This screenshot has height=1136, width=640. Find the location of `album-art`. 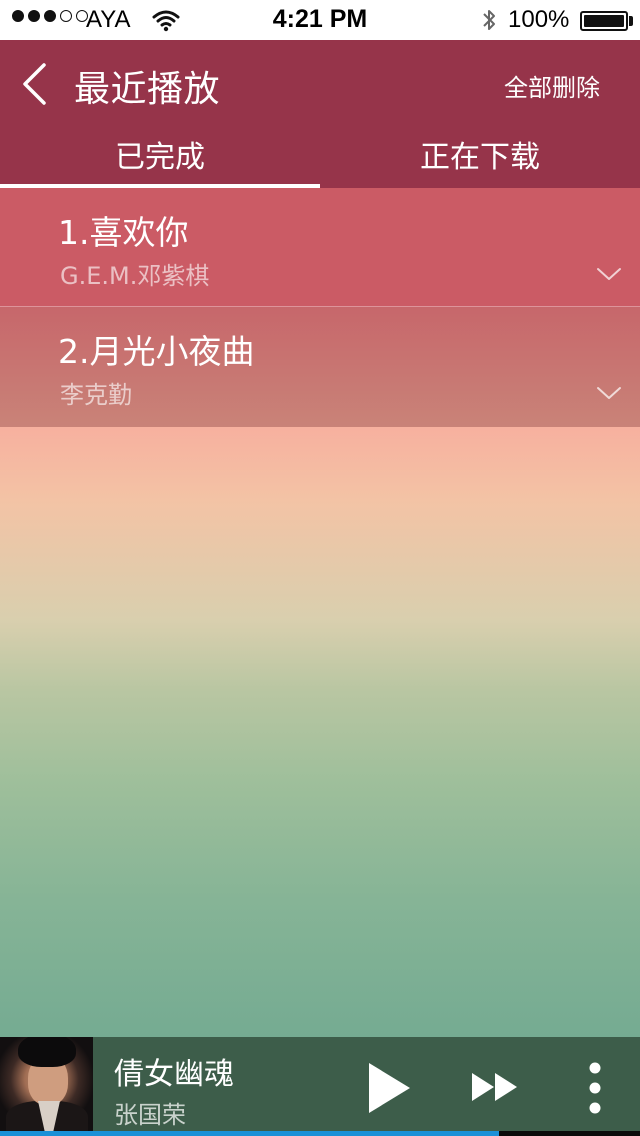

album-art is located at coordinates (46, 1084).